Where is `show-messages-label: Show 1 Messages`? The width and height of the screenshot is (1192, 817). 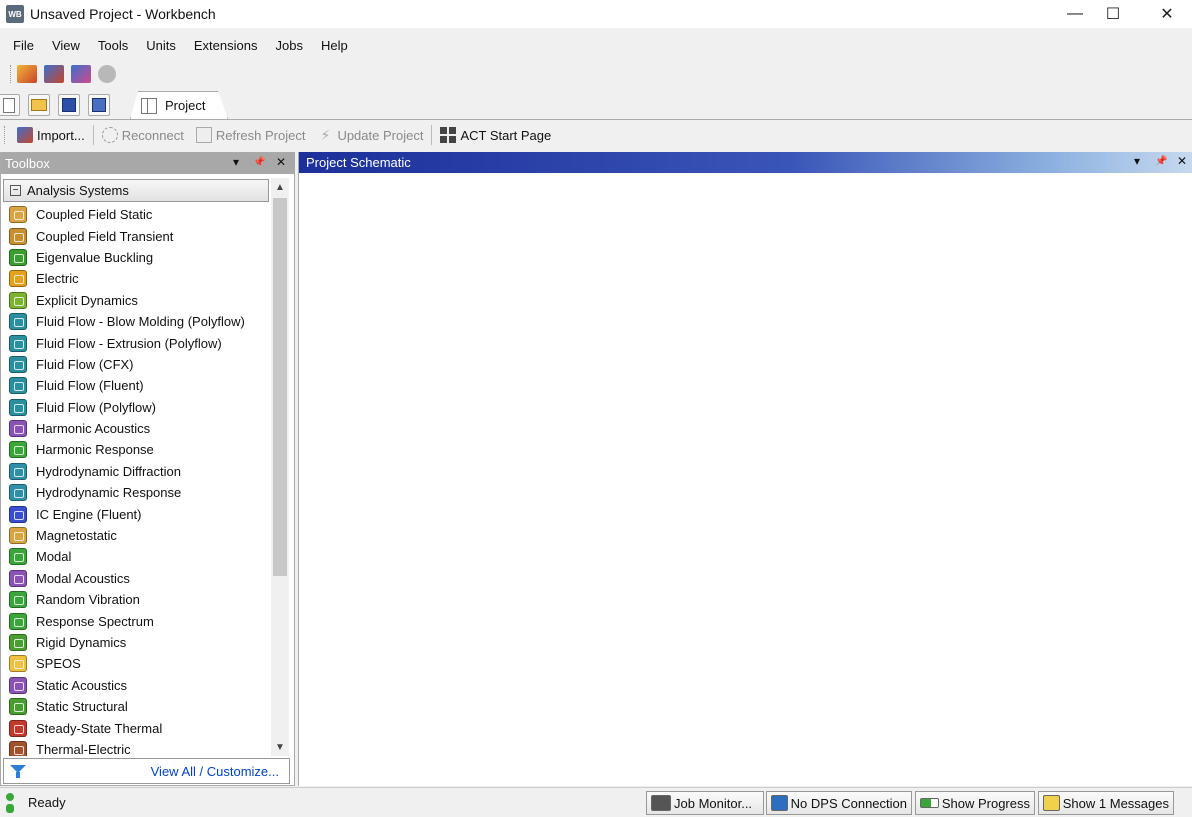 show-messages-label: Show 1 Messages is located at coordinates (1115, 803).